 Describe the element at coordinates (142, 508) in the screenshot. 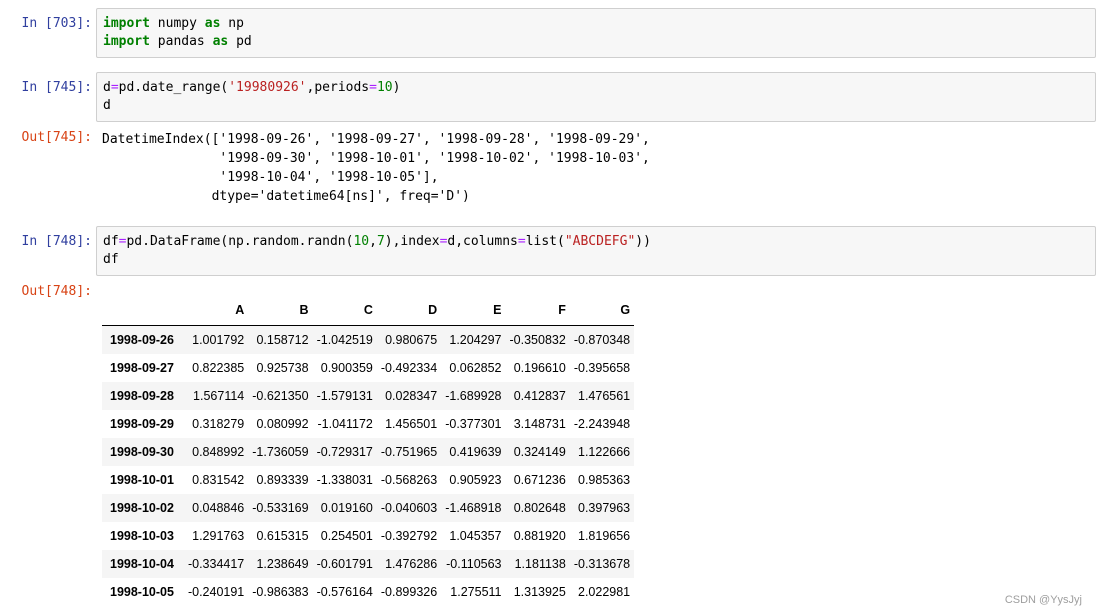

I see `row-index-label: 1998-10-02` at that location.